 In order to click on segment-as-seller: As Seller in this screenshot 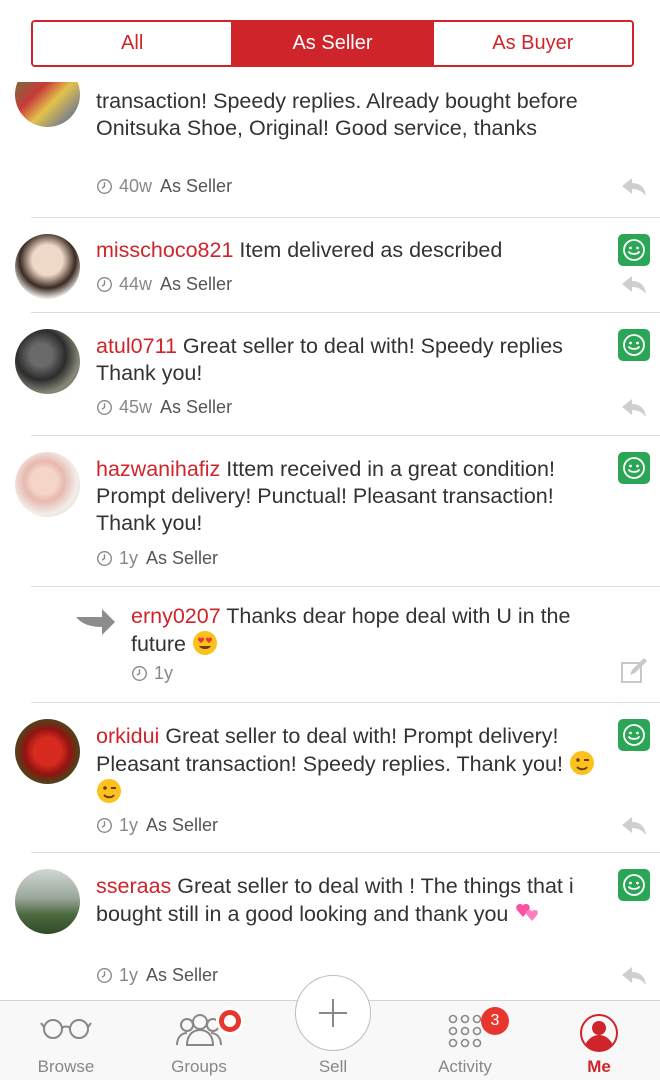, I will do `click(331, 43)`.